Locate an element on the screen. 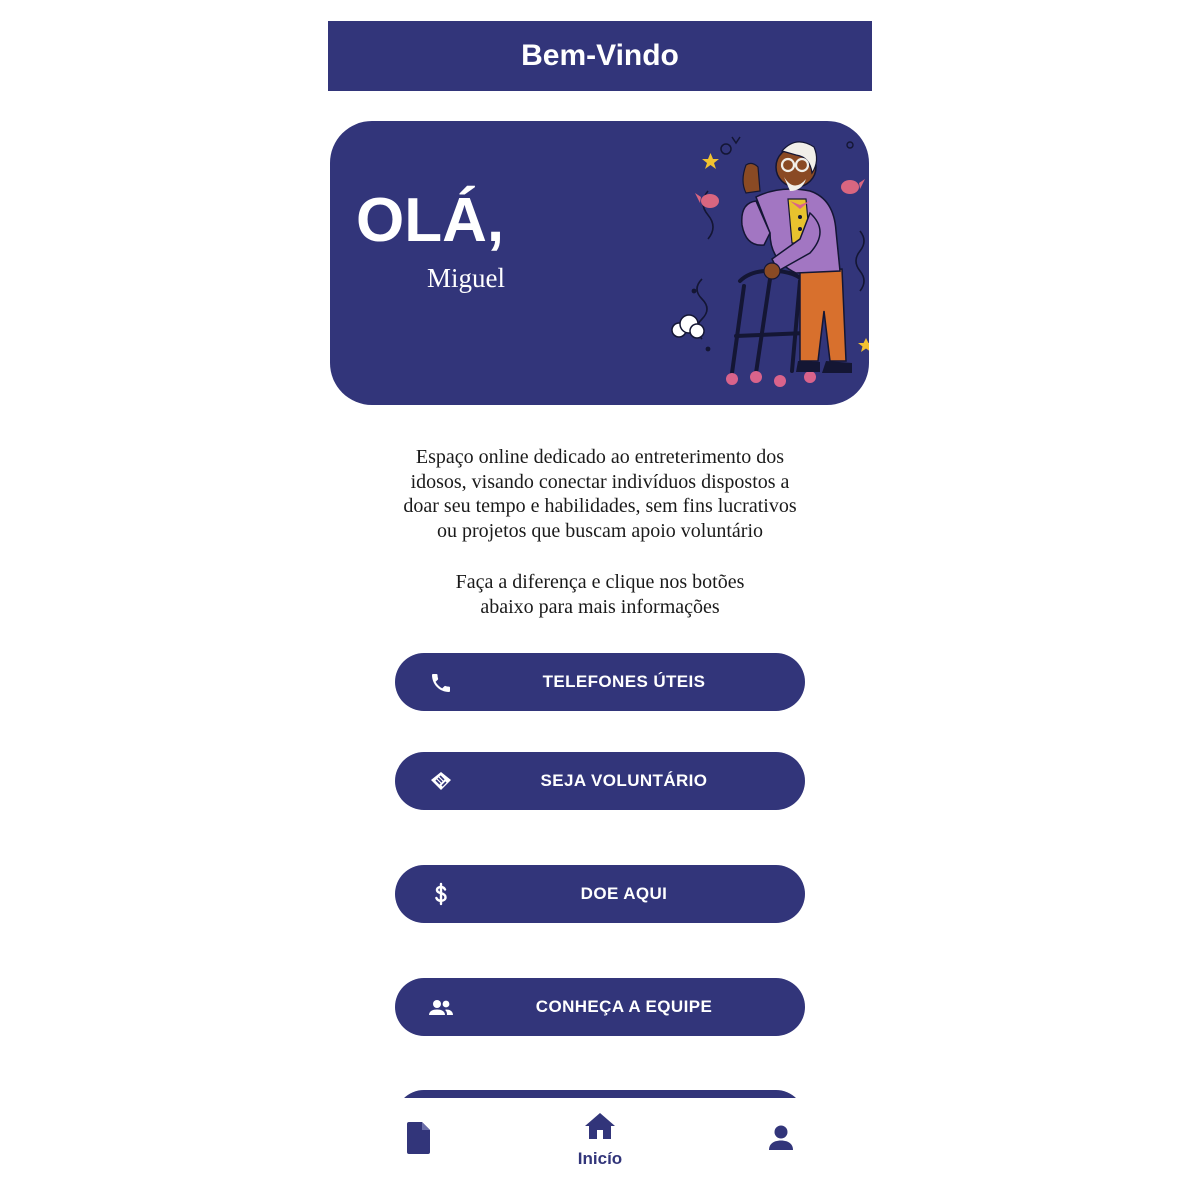 The image size is (1200, 1200). greeting-text: OLÁ, is located at coordinates (430, 220).